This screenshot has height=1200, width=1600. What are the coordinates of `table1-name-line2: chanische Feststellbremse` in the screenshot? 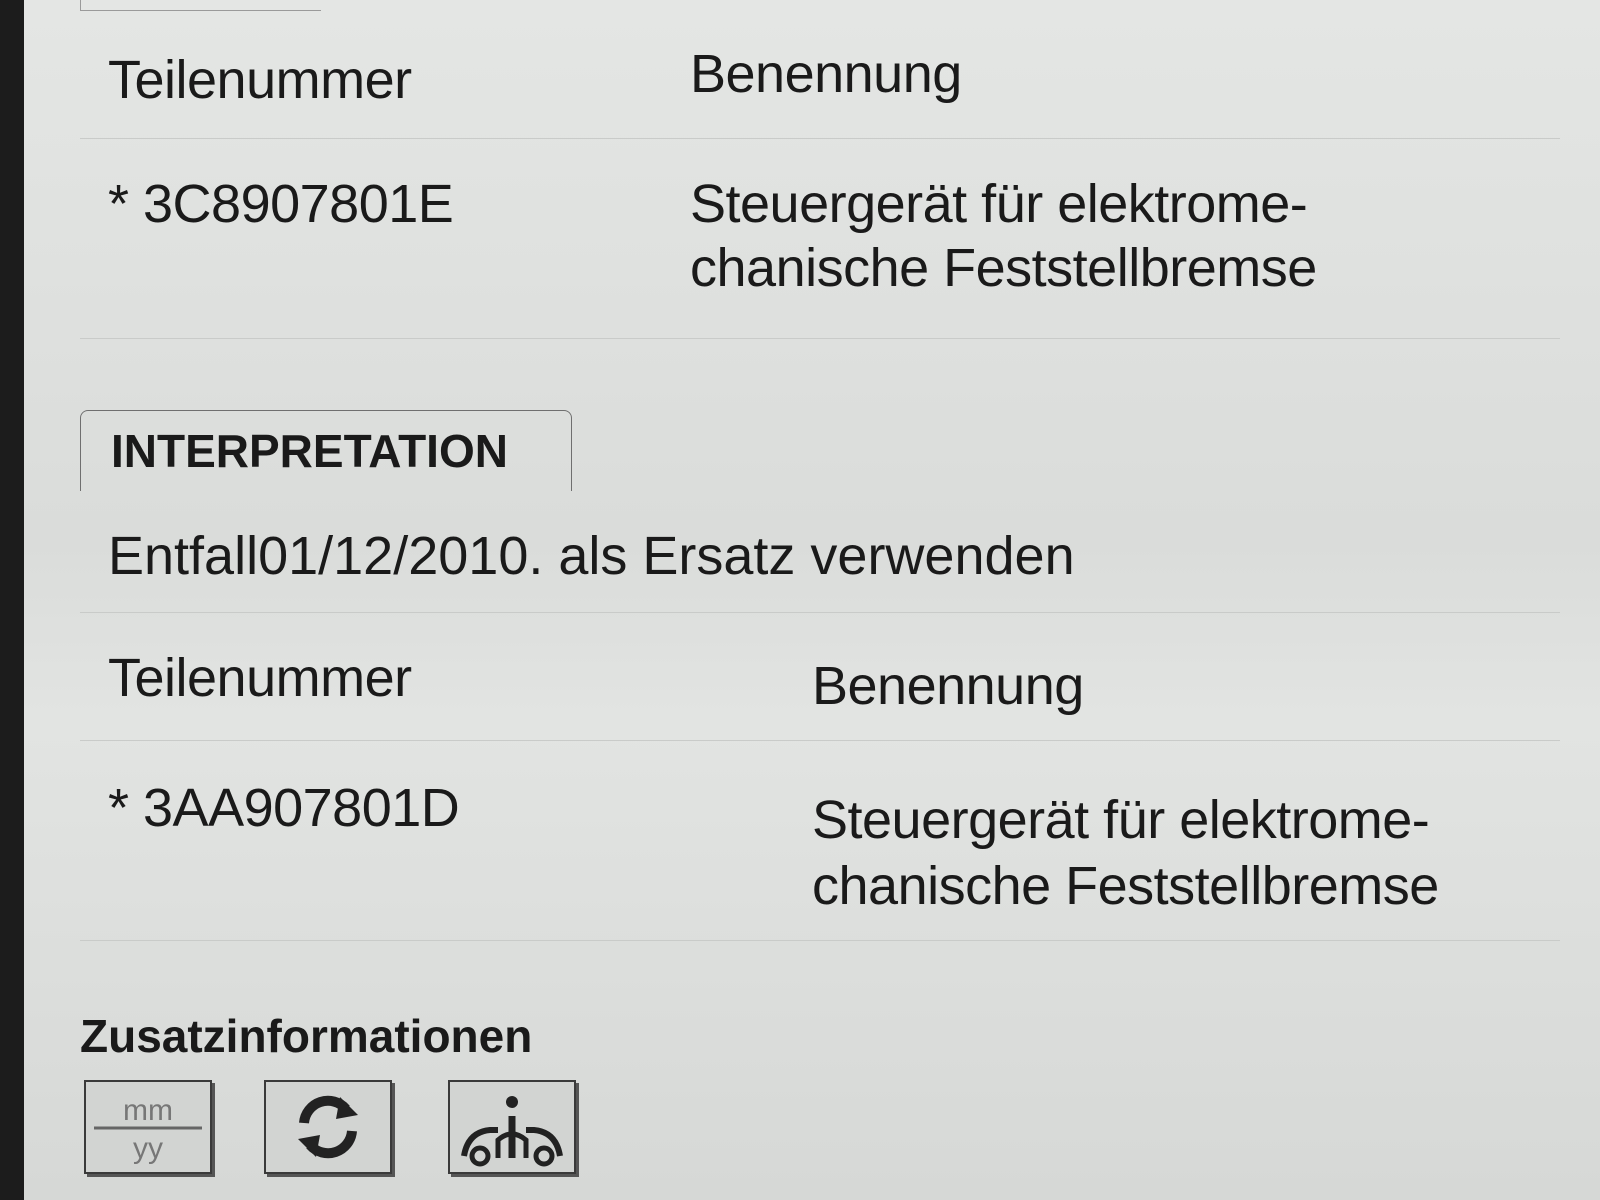 It's located at (1003, 268).